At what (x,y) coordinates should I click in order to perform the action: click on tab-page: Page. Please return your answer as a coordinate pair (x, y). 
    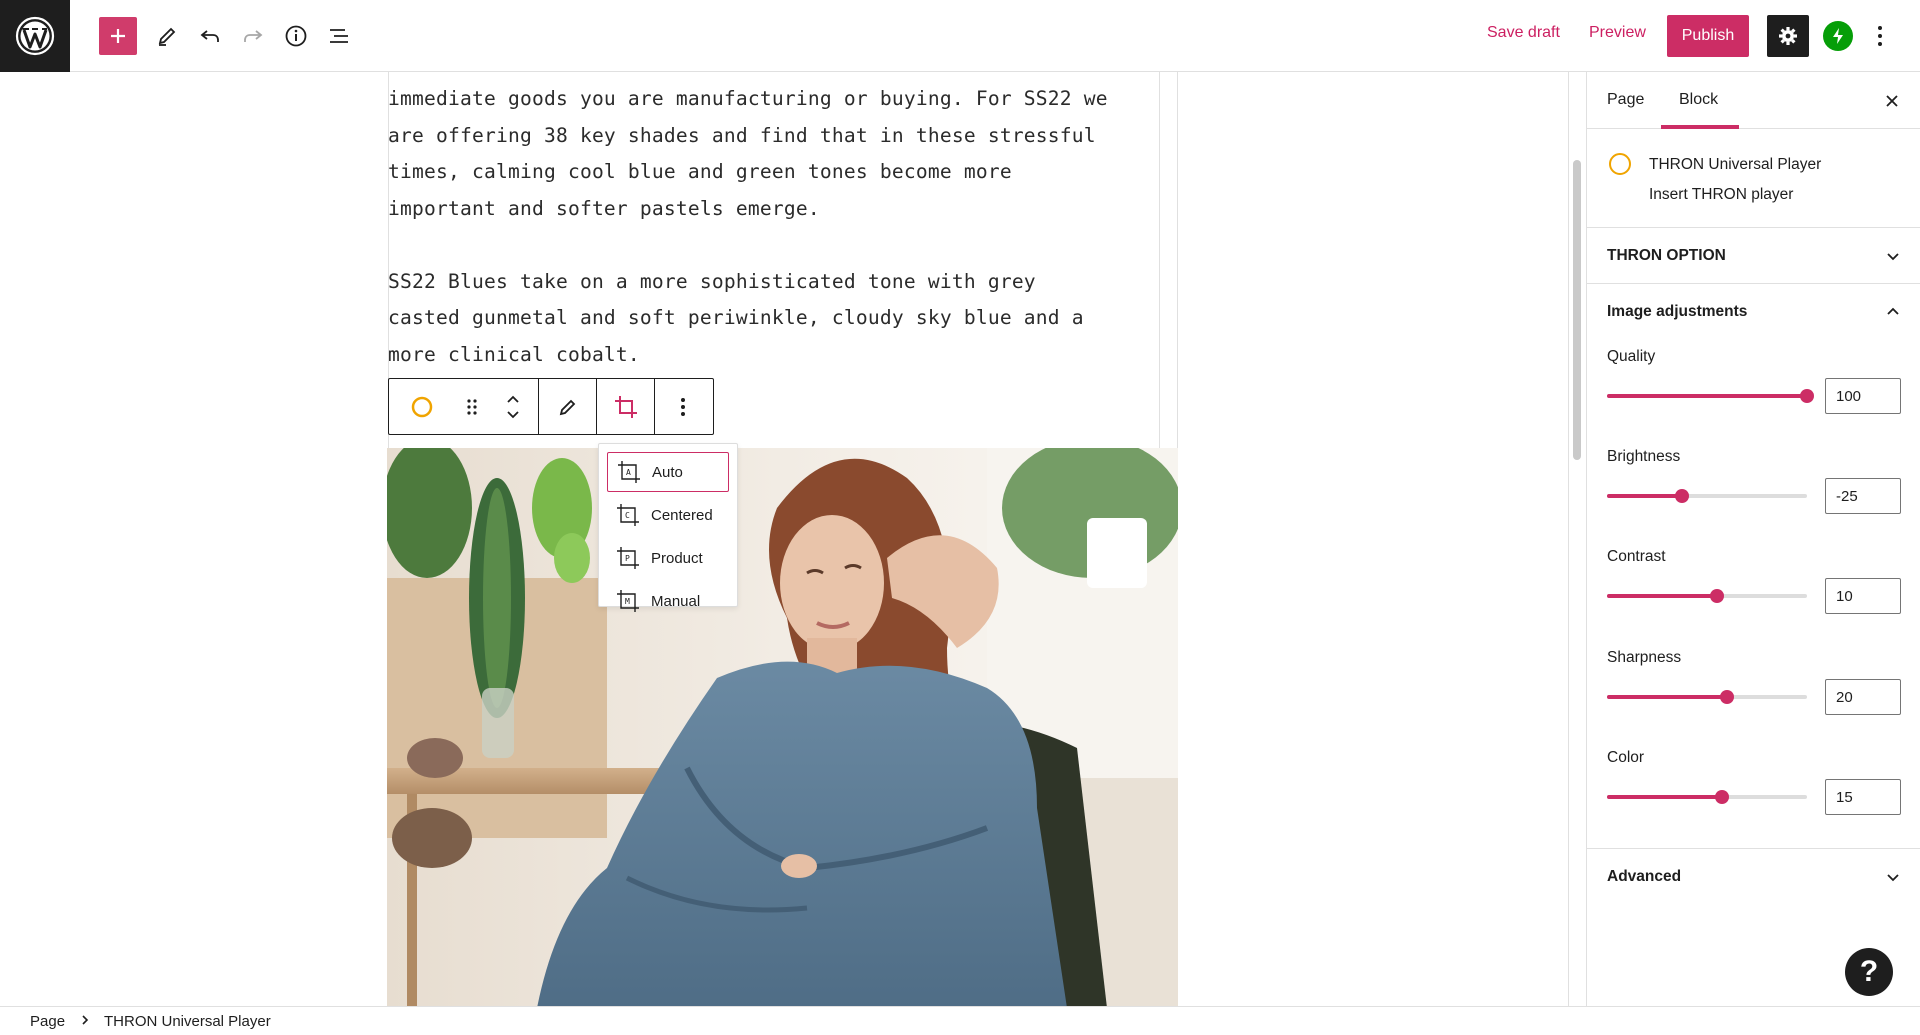
    Looking at the image, I should click on (1625, 100).